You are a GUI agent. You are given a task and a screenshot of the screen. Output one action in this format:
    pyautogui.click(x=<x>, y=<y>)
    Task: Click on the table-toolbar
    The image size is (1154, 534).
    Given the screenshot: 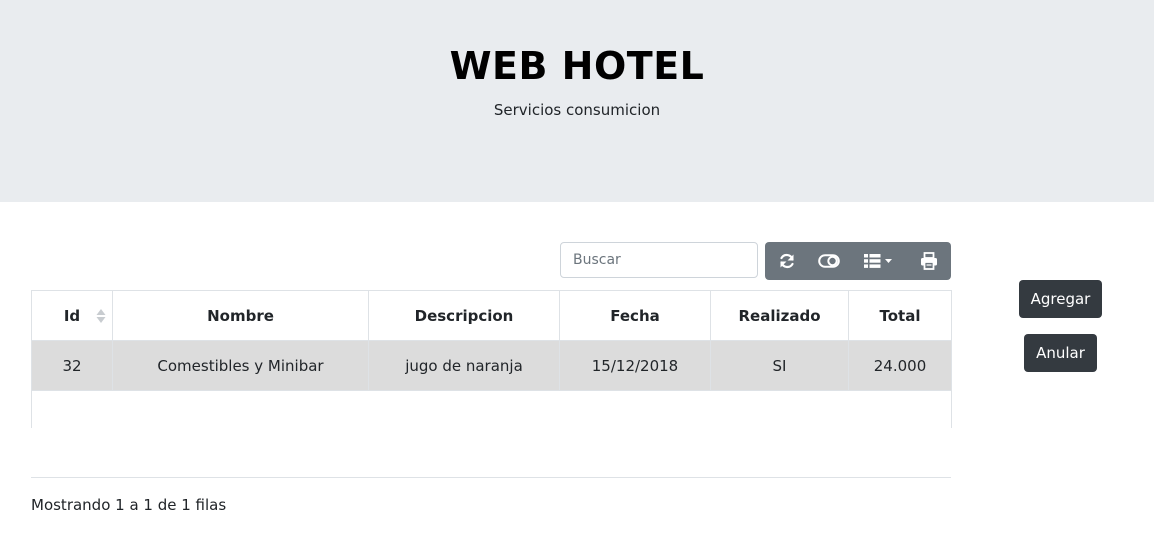 What is the action you would take?
    pyautogui.click(x=858, y=261)
    